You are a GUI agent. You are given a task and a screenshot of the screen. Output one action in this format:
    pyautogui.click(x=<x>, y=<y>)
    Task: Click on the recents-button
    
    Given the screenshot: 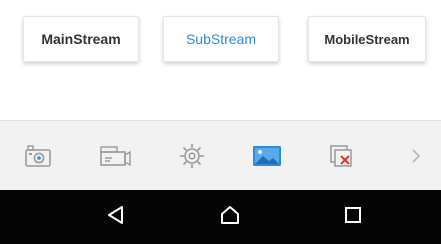 What is the action you would take?
    pyautogui.click(x=353, y=217)
    